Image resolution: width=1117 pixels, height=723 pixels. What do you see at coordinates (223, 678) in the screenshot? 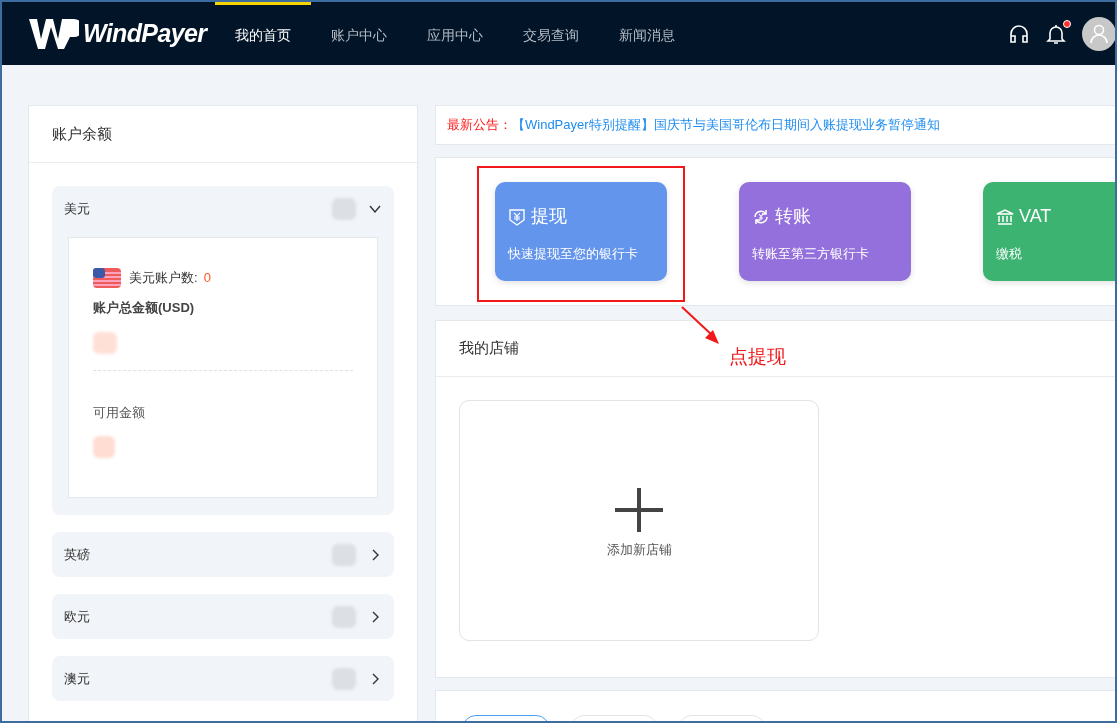
I see `currency-card: 澳元` at bounding box center [223, 678].